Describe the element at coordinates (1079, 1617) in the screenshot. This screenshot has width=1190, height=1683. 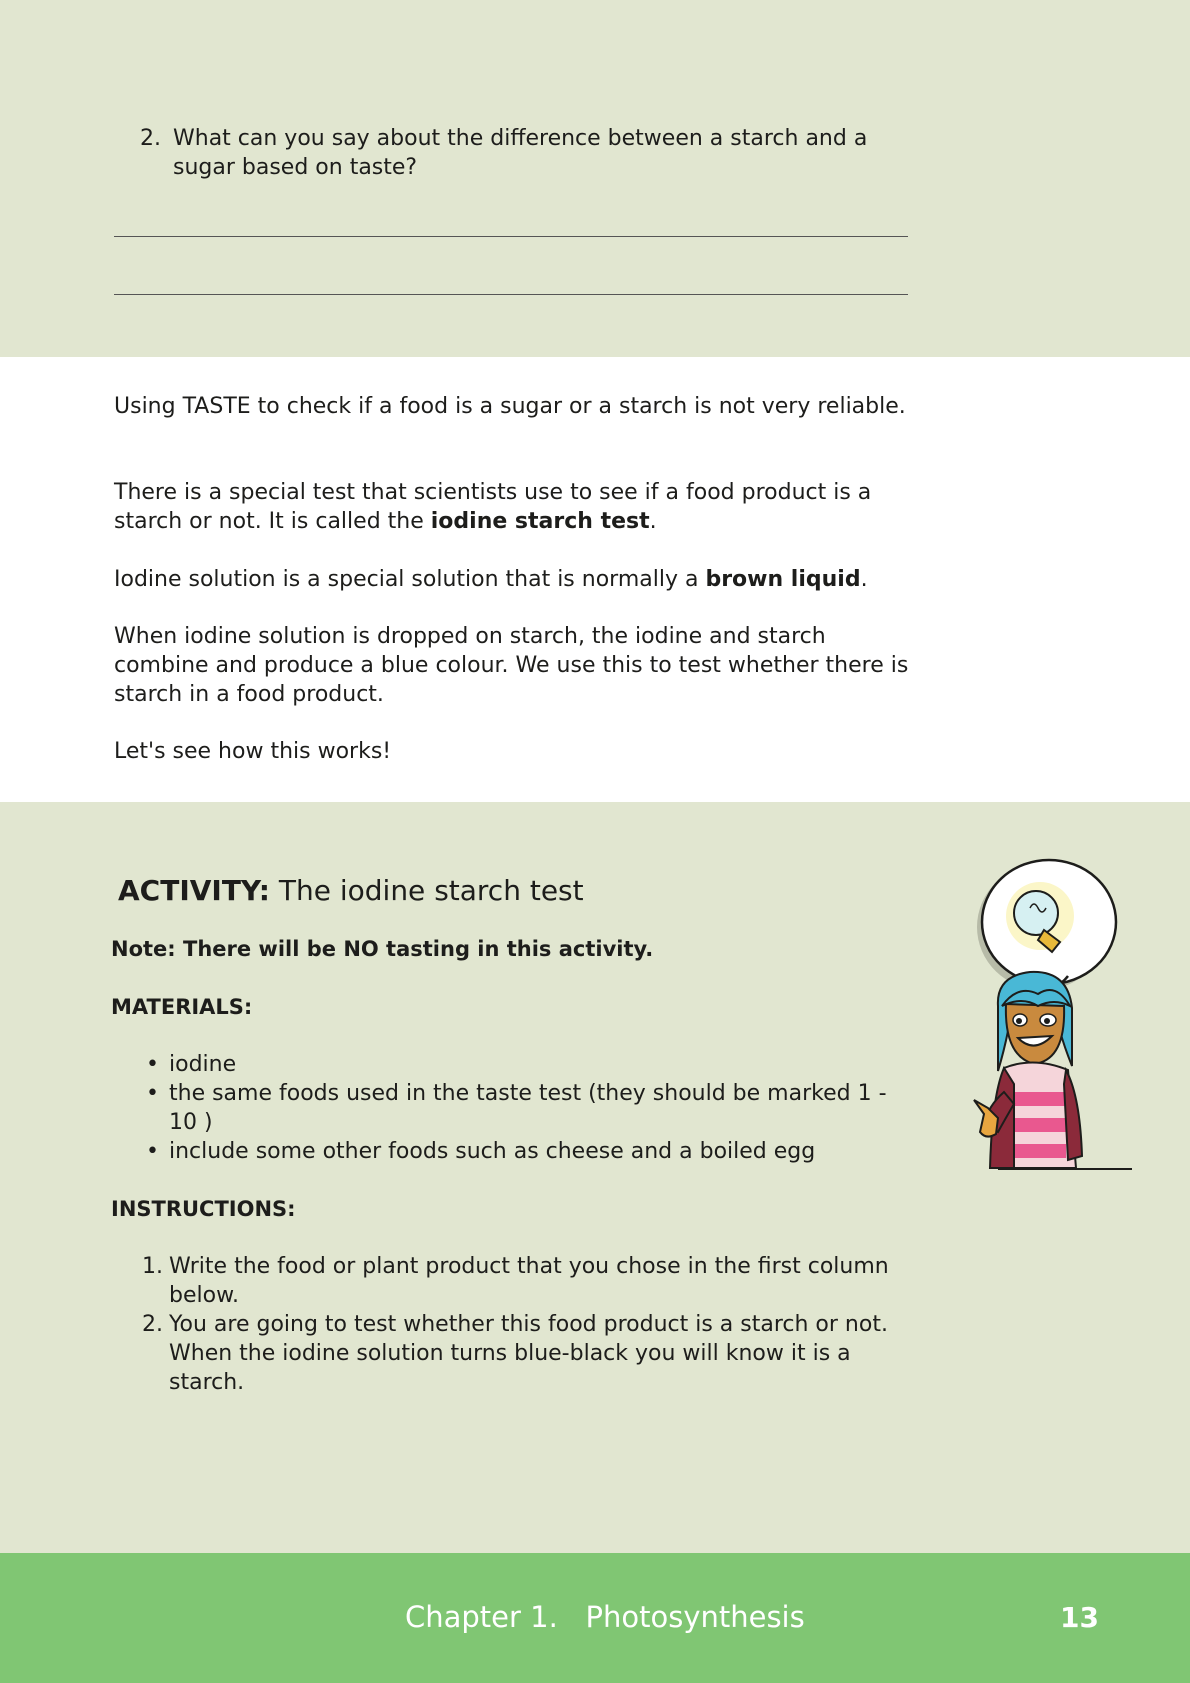
I see `page-number: 13` at that location.